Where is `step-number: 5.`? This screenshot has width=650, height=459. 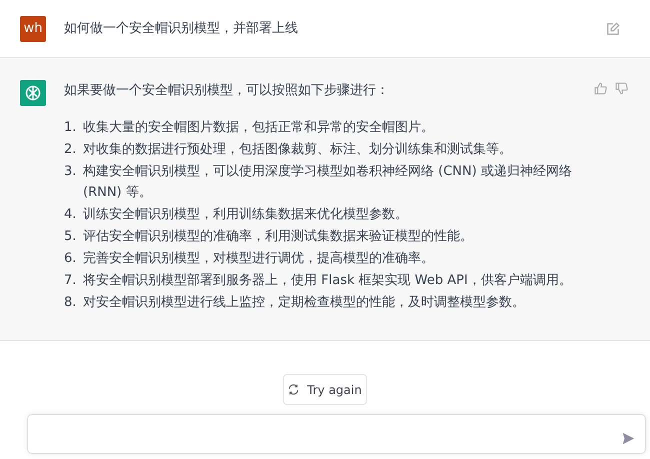 step-number: 5. is located at coordinates (71, 237).